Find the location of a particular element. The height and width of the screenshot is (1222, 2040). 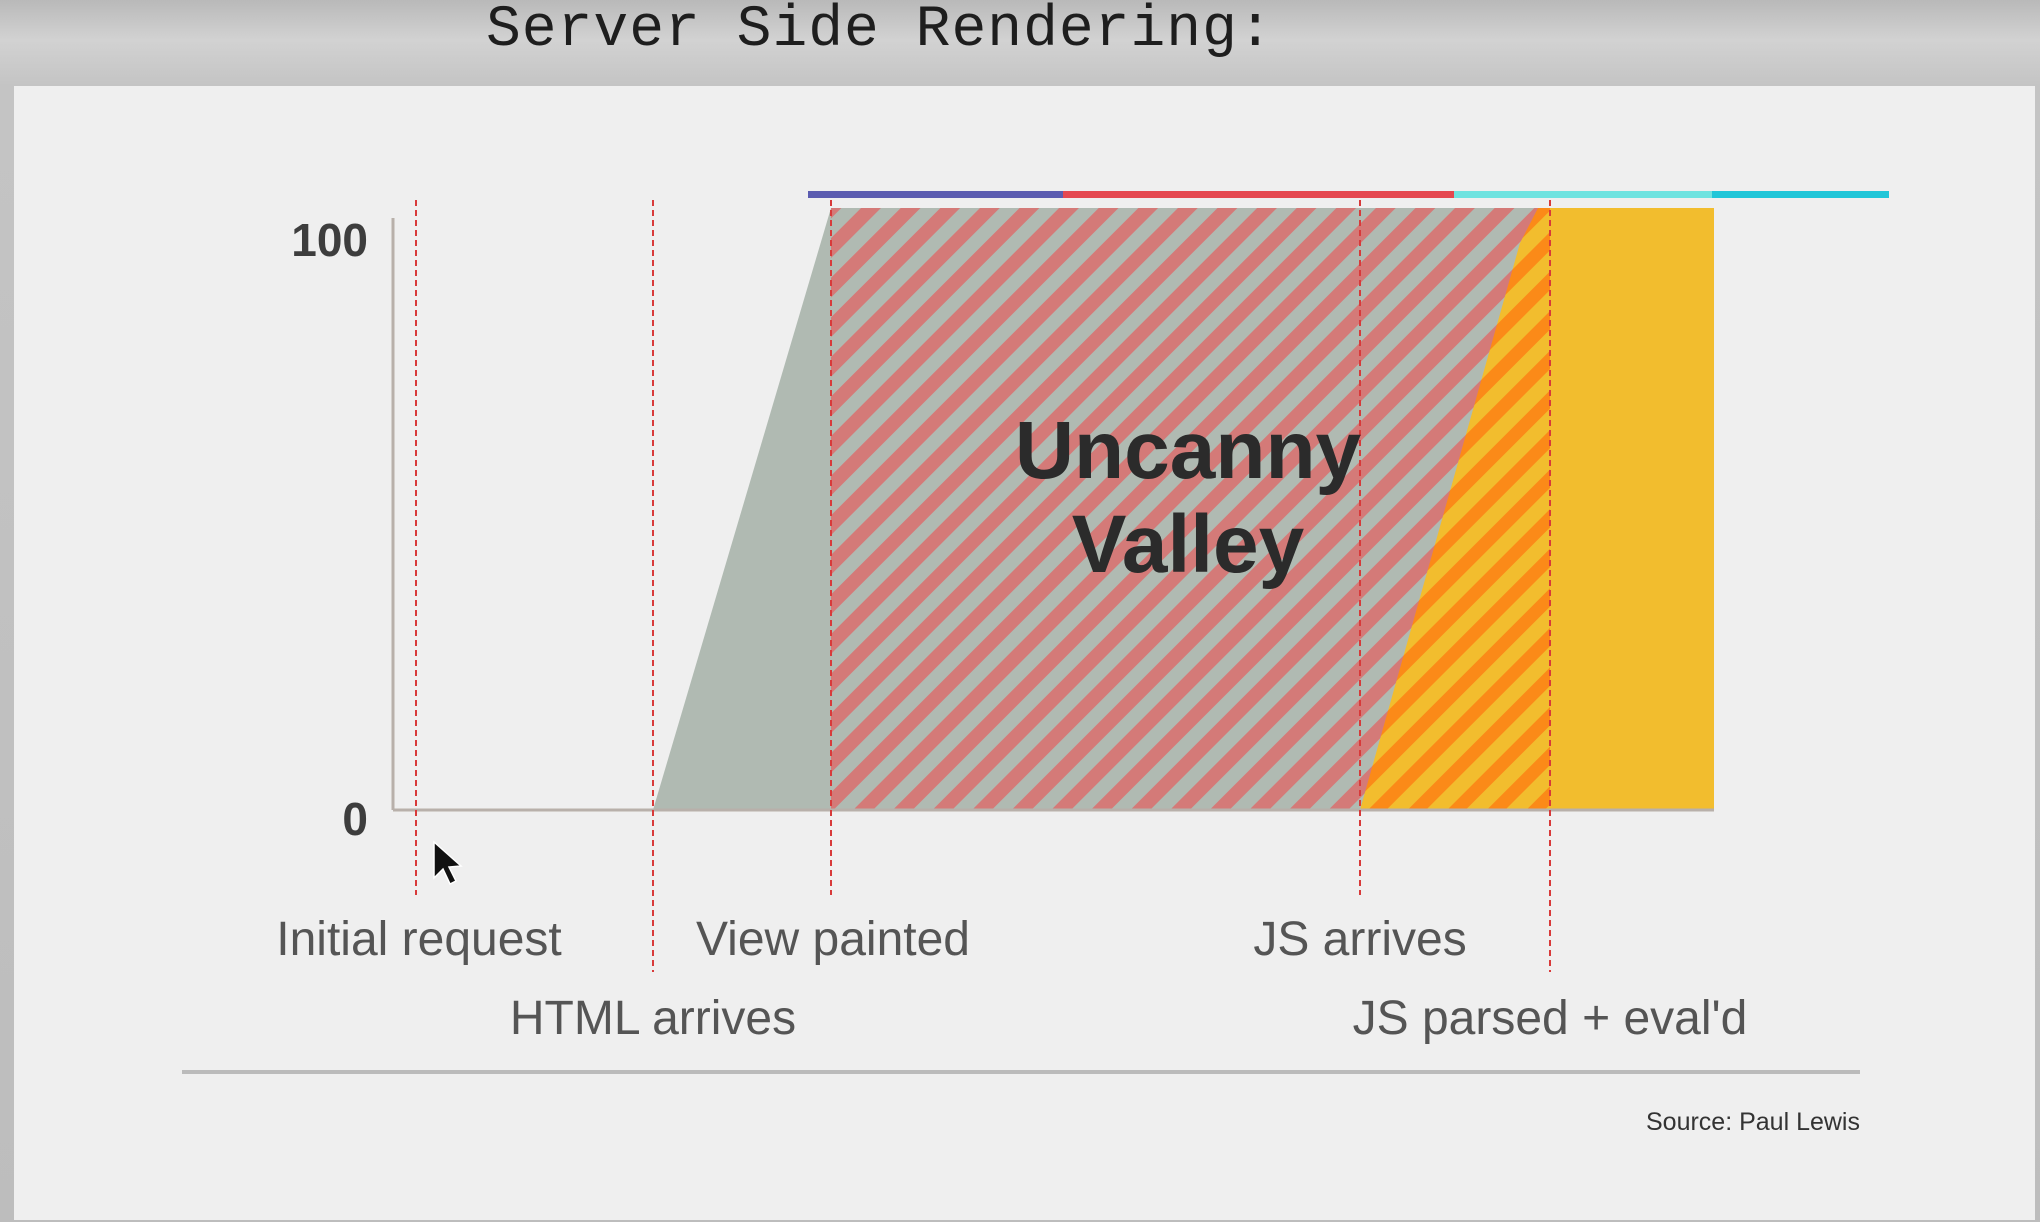

annotation-text: Valley is located at coordinates (1188, 544).